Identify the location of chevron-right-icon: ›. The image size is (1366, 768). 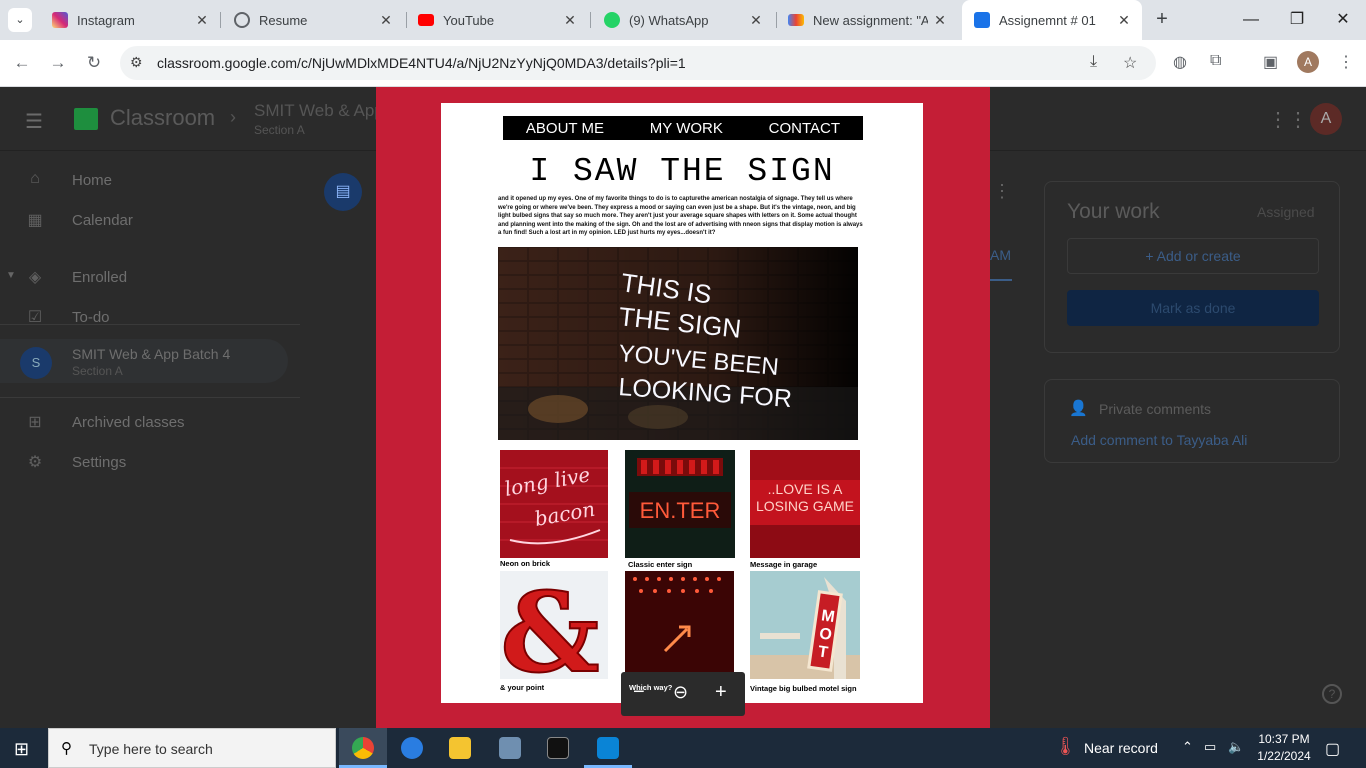
(233, 117).